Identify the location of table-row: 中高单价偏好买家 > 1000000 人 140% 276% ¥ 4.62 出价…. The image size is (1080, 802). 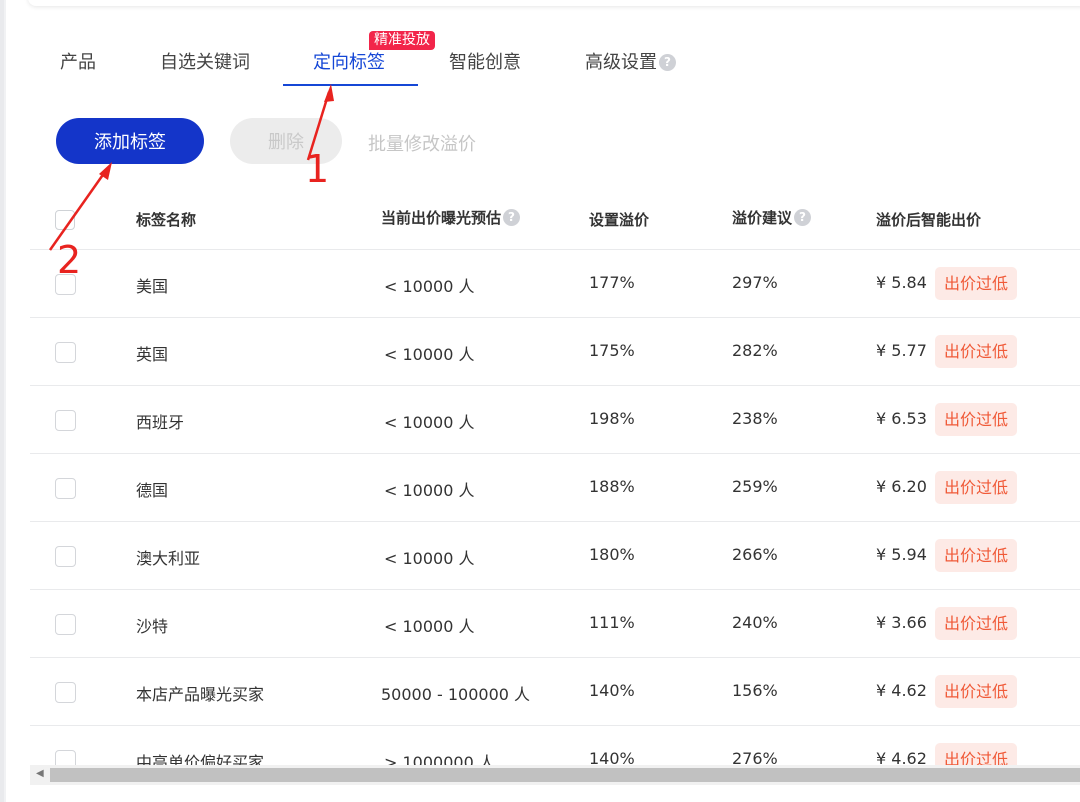
(555, 745).